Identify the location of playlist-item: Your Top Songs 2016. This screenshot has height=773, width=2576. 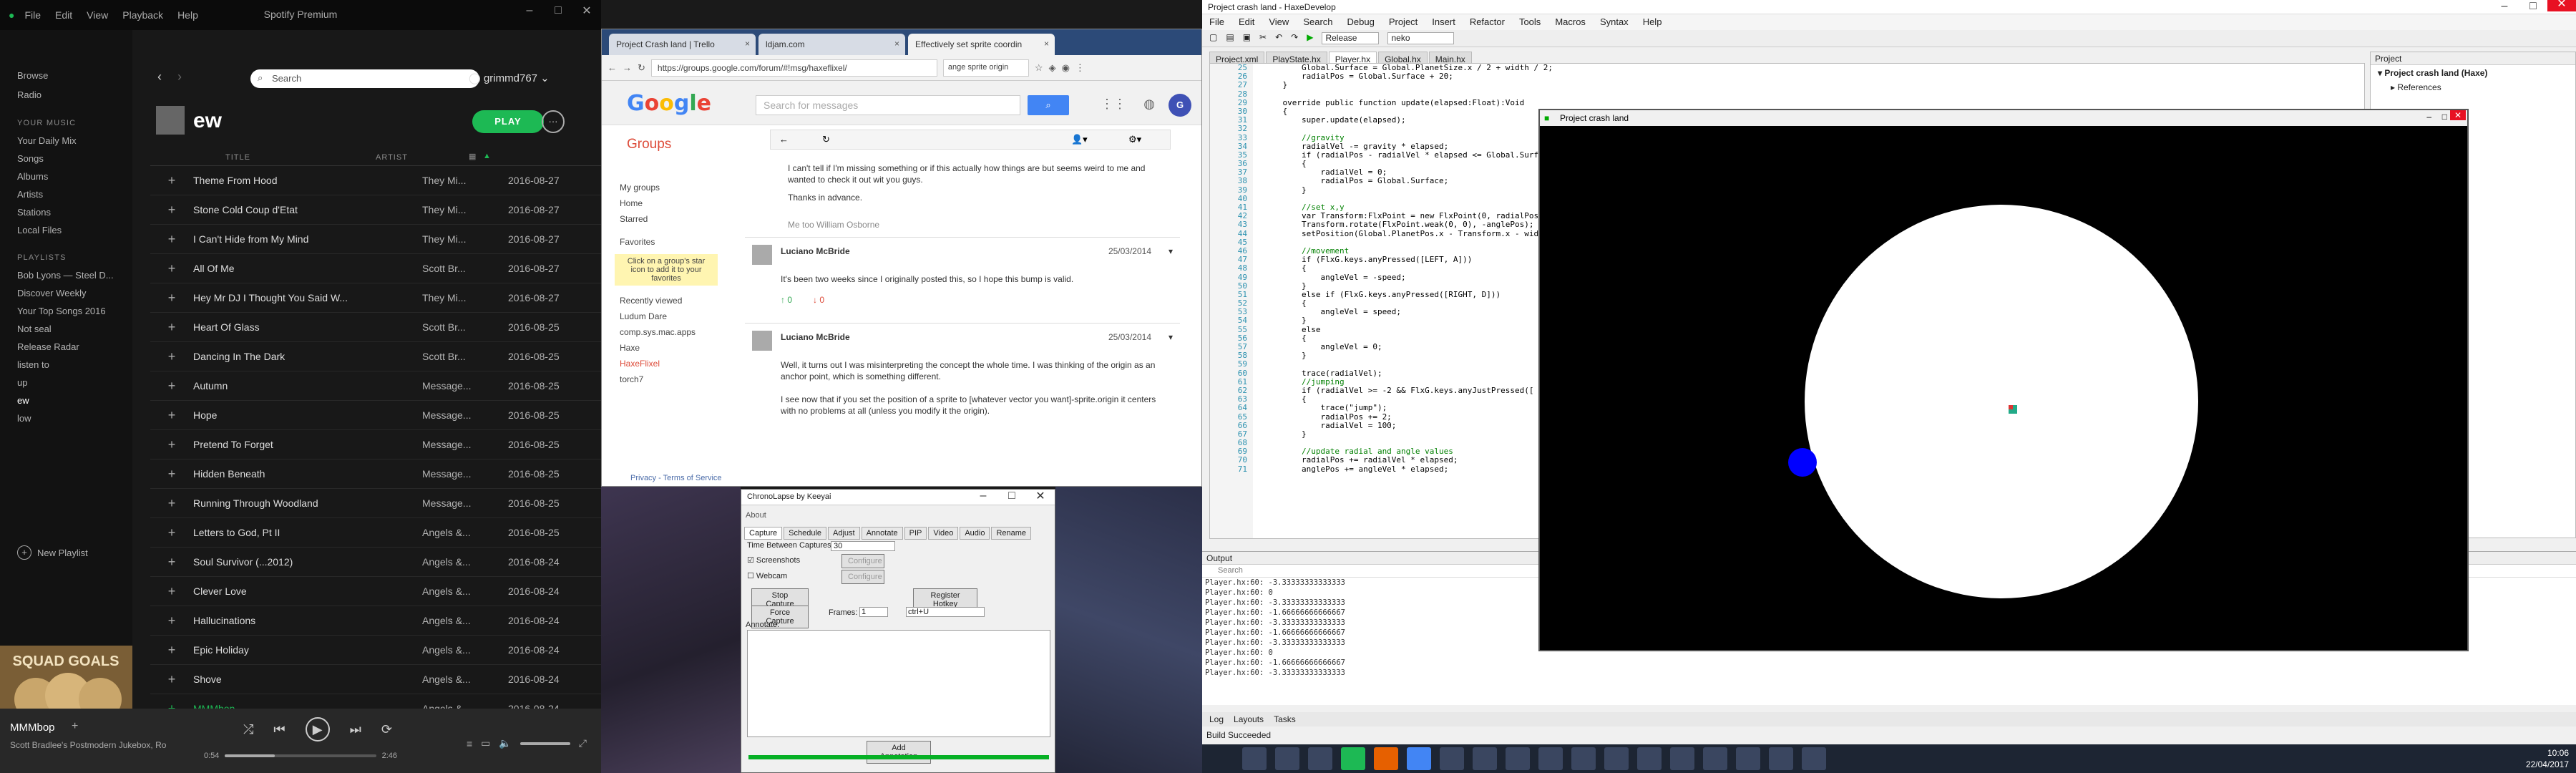
(66, 311).